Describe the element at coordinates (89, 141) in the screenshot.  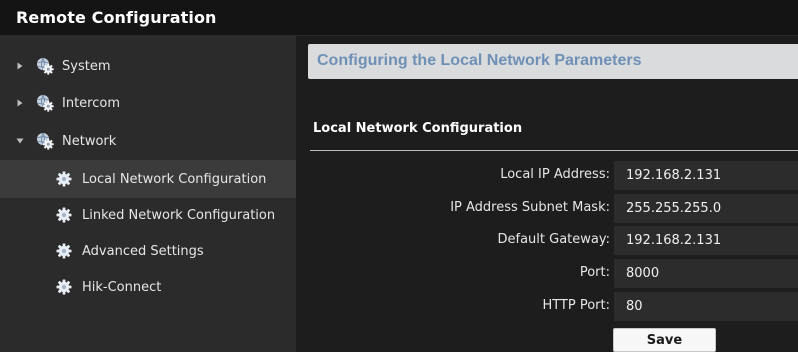
I see `sidebar-item-label: Network` at that location.